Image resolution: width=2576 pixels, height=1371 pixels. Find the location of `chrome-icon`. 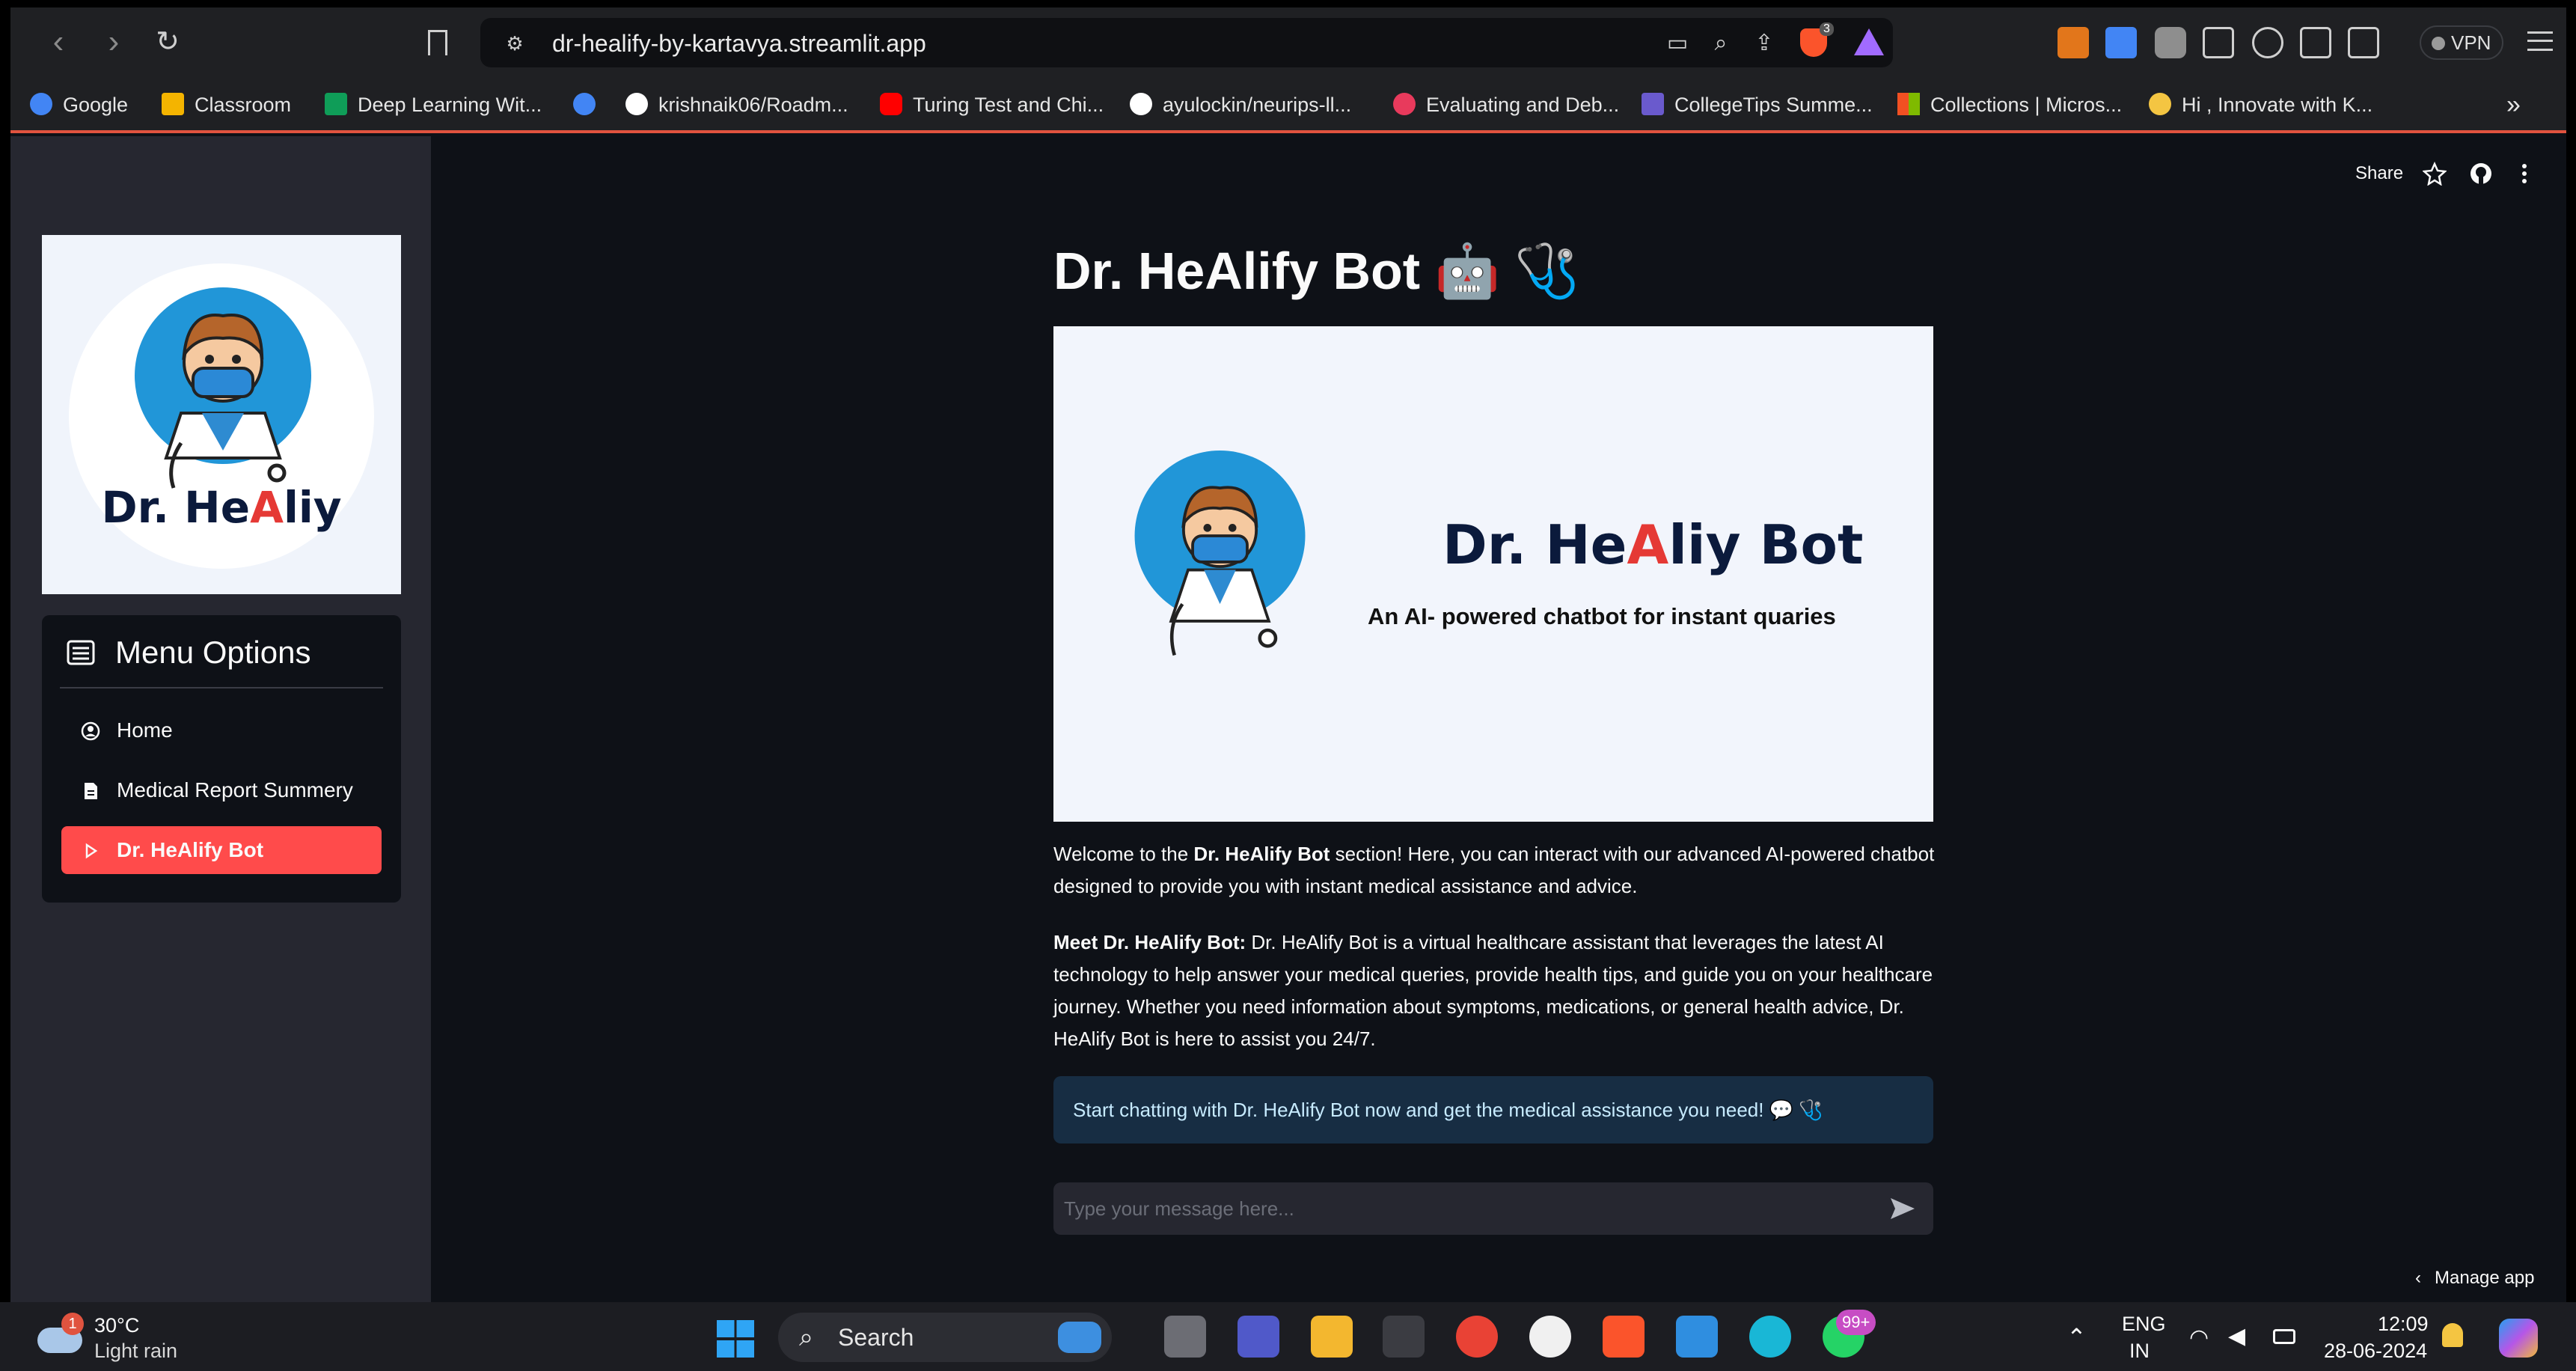

chrome-icon is located at coordinates (1477, 1337).